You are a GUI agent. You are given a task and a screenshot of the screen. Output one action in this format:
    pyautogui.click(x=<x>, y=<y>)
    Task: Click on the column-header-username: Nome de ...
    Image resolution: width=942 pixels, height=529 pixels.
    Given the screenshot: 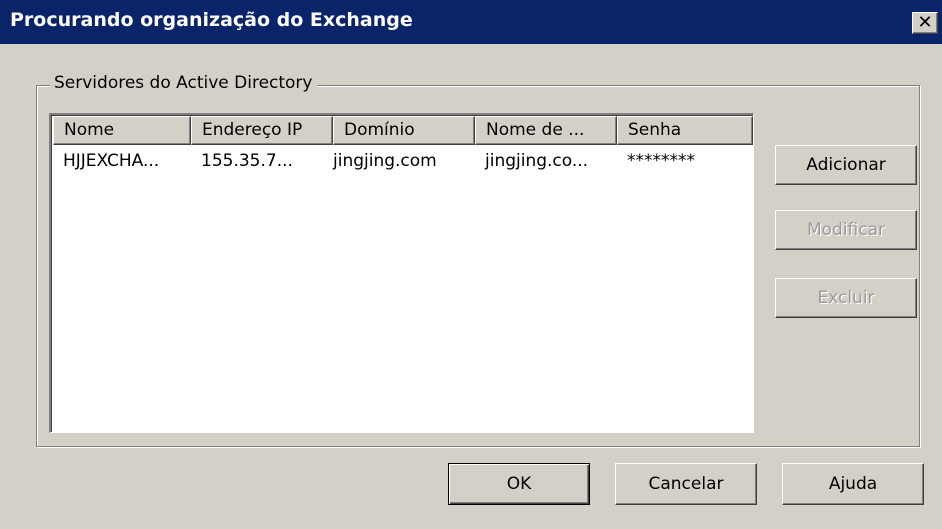 What is the action you would take?
    pyautogui.click(x=546, y=130)
    